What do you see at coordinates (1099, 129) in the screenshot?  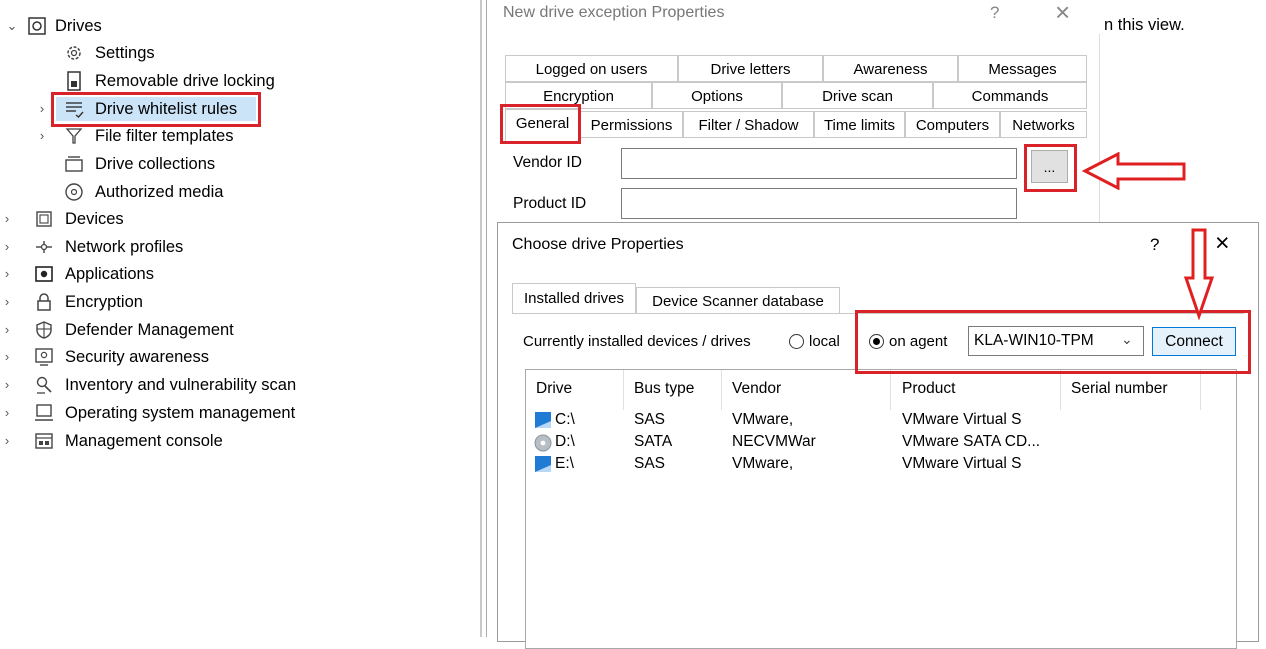 I see `dialog-edge-right` at bounding box center [1099, 129].